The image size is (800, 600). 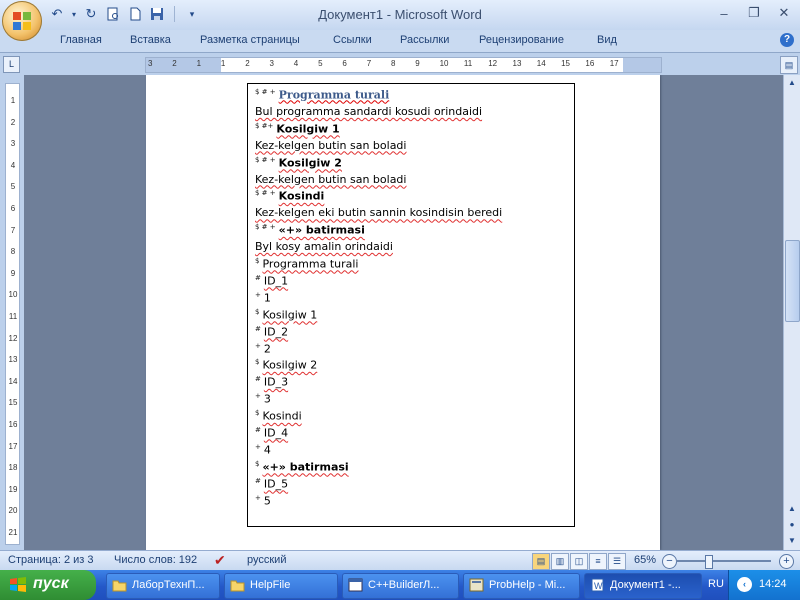 I want to click on document-line-text: 4, so click(x=267, y=450).